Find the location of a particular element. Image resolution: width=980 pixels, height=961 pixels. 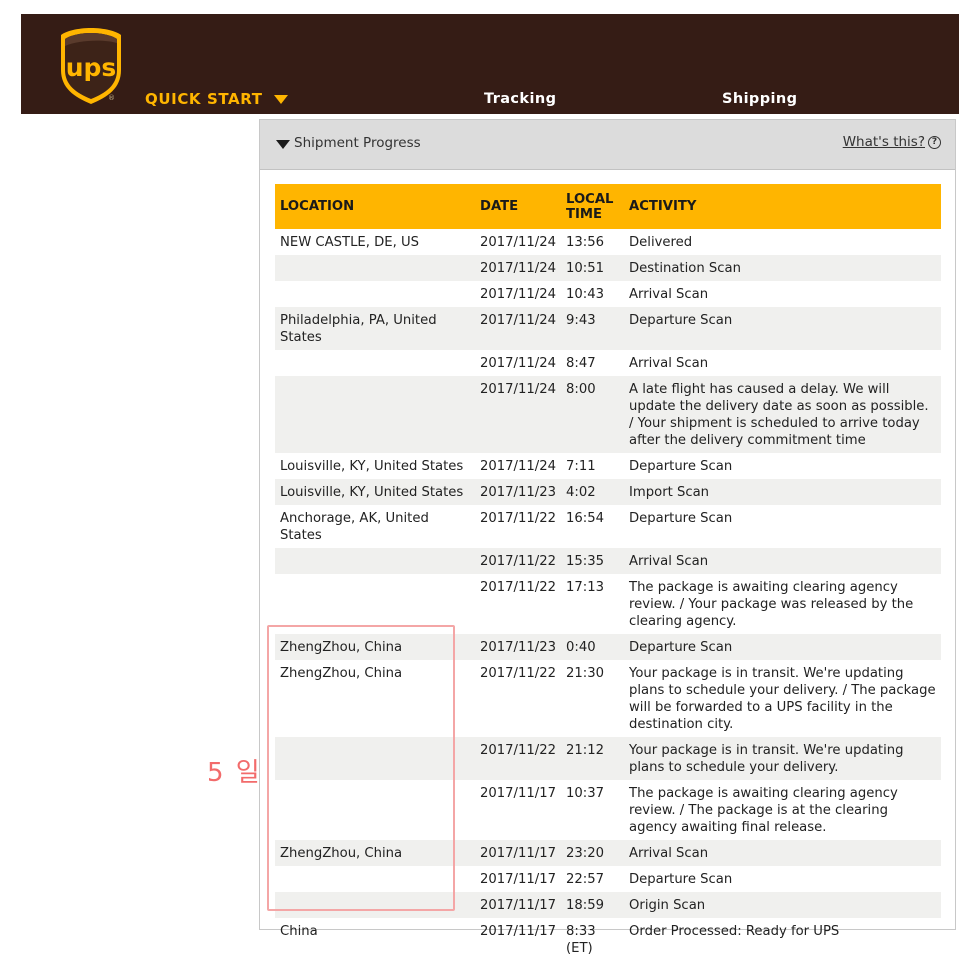

cell-local-time: 18:59 is located at coordinates (593, 905).